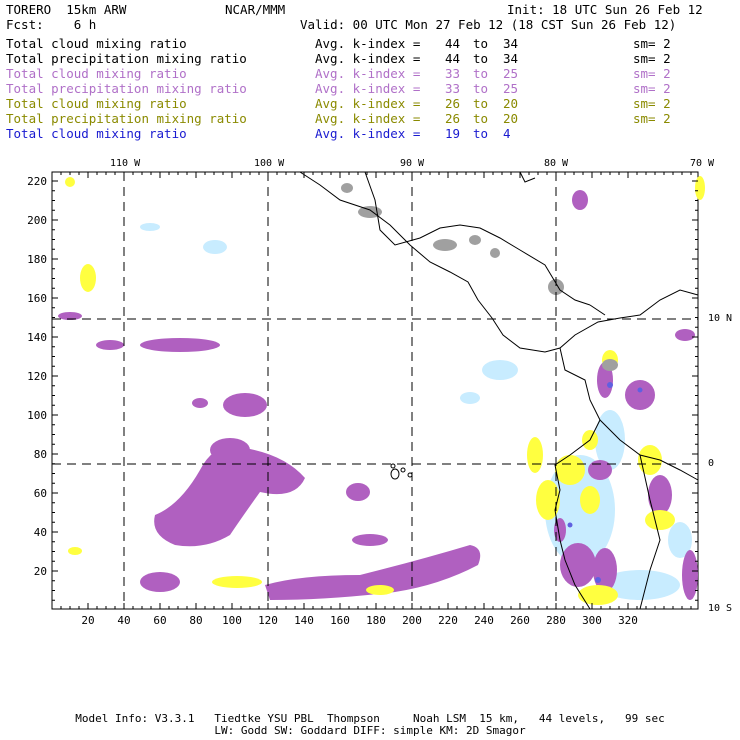 The width and height of the screenshot is (740, 740). What do you see at coordinates (556, 163) in the screenshot?
I see `lon-label-80w: 80 W` at bounding box center [556, 163].